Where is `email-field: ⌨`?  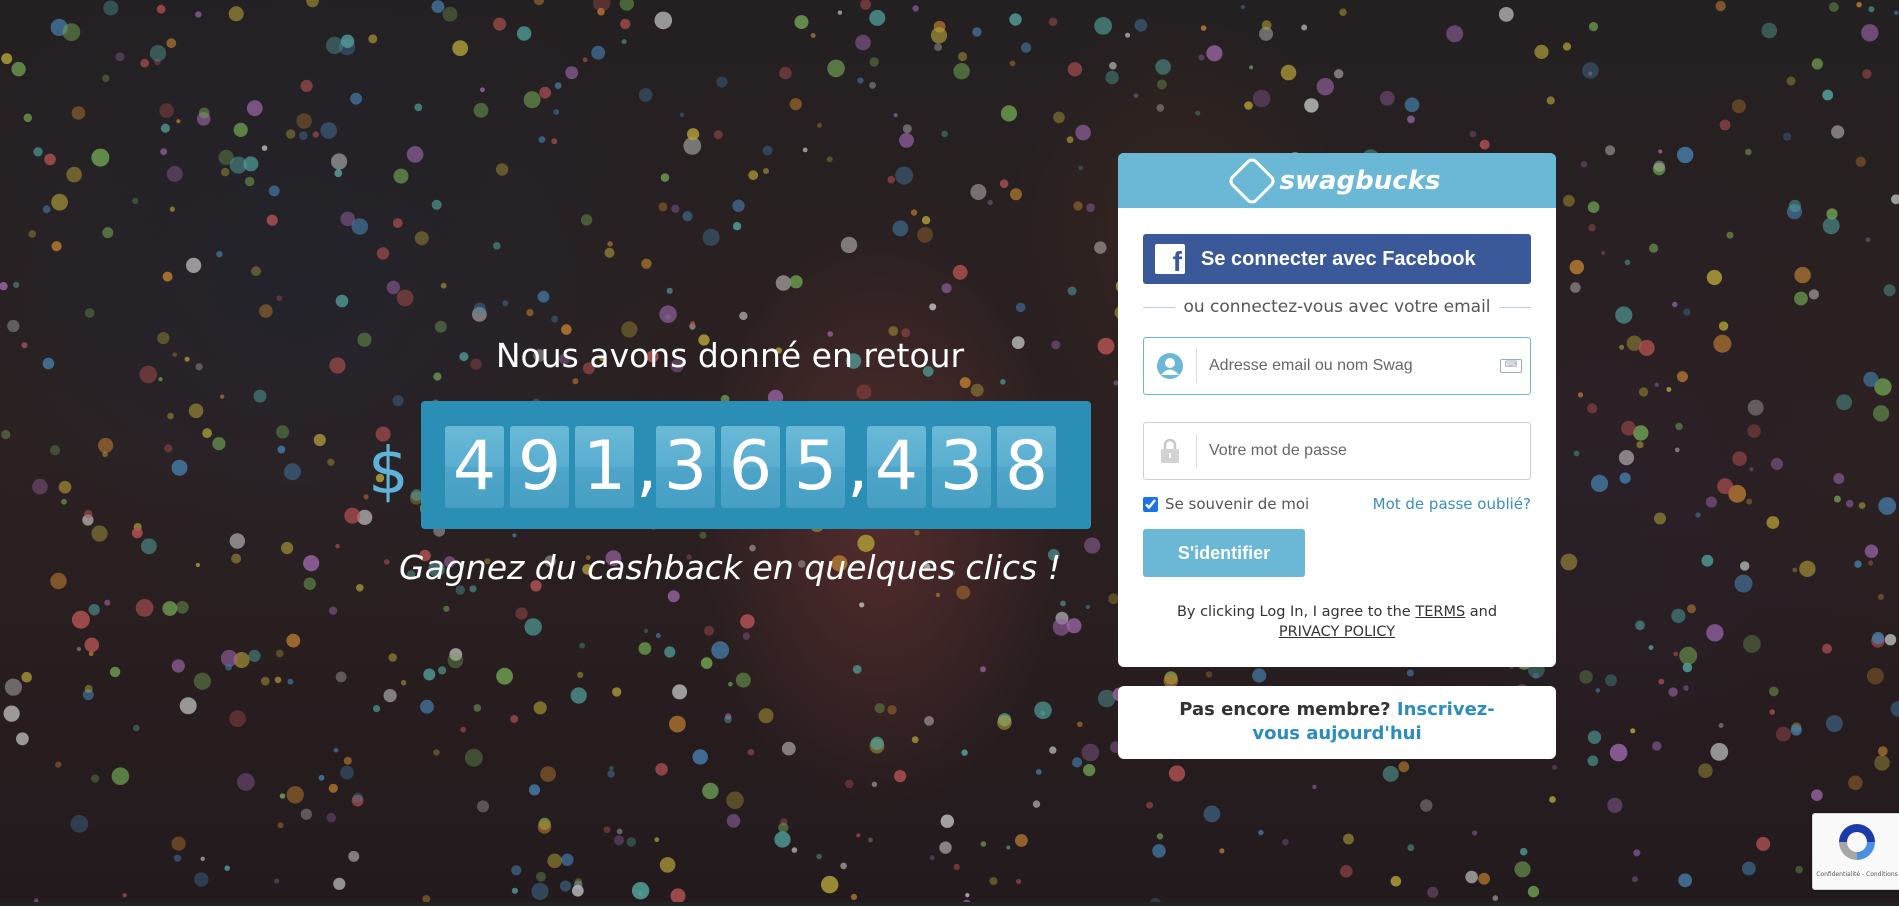
email-field: ⌨ is located at coordinates (1337, 366).